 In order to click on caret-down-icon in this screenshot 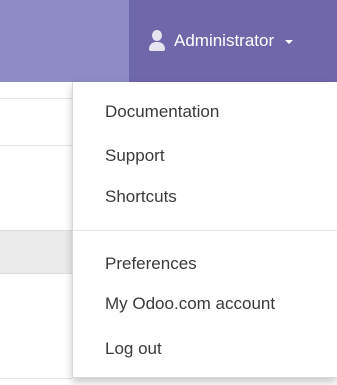, I will do `click(289, 42)`.